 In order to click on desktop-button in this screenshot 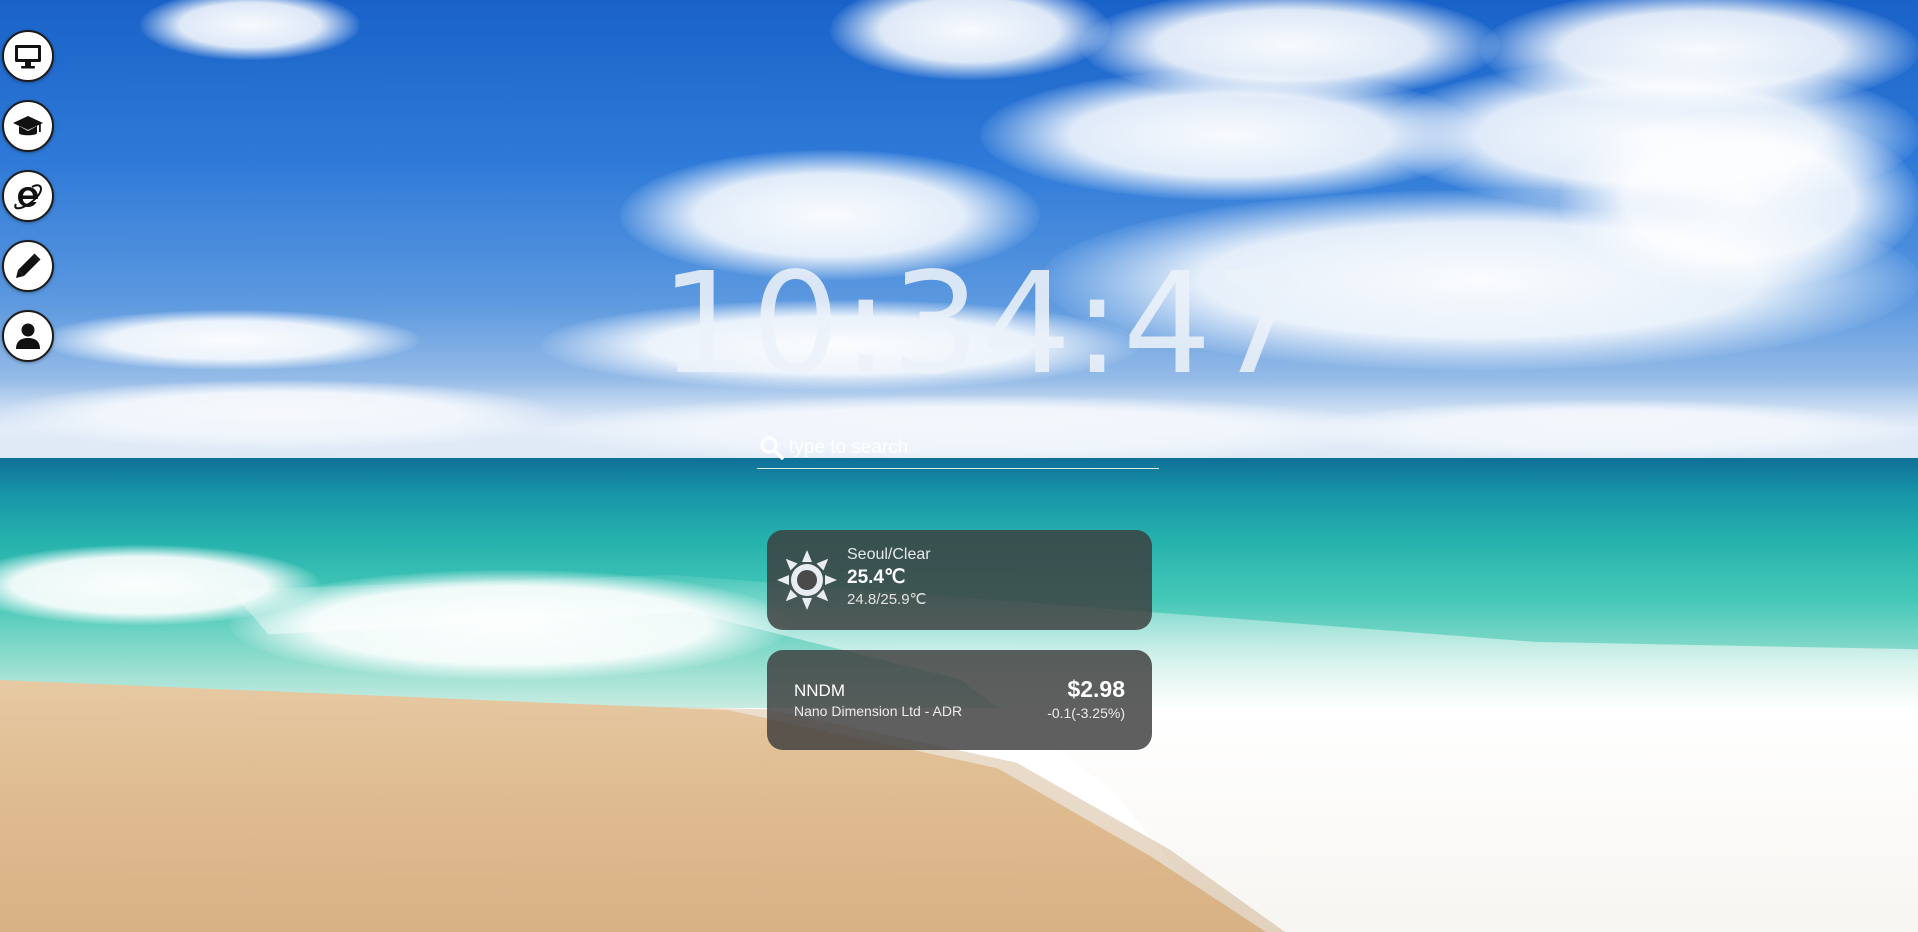, I will do `click(28, 56)`.